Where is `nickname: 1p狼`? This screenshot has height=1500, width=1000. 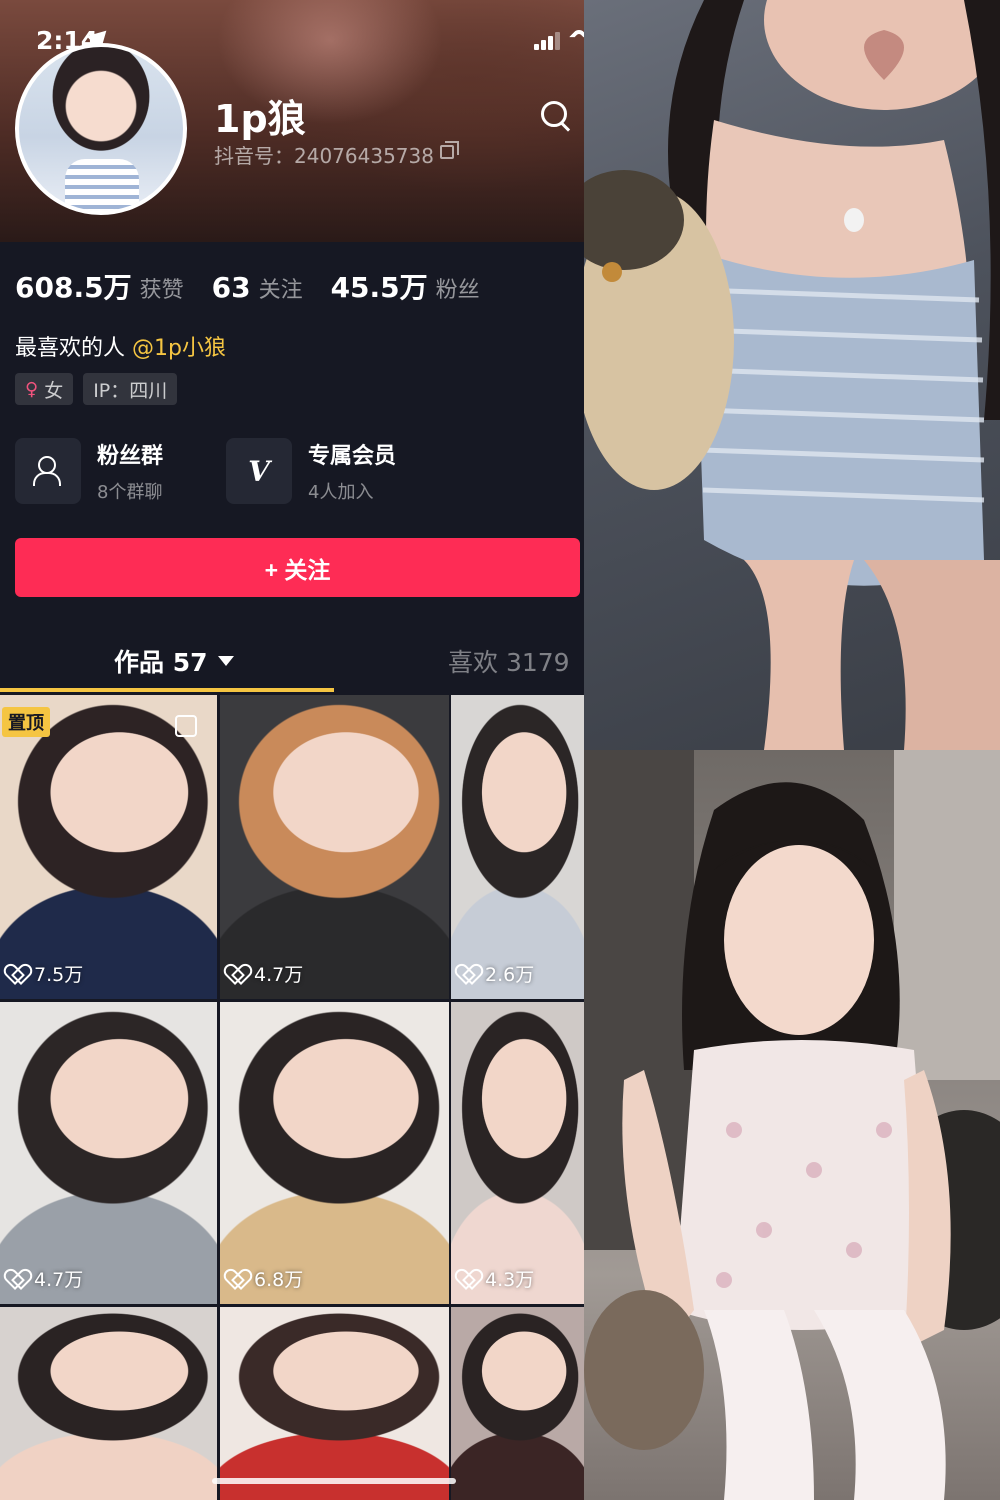
nickname: 1p狼 is located at coordinates (260, 119).